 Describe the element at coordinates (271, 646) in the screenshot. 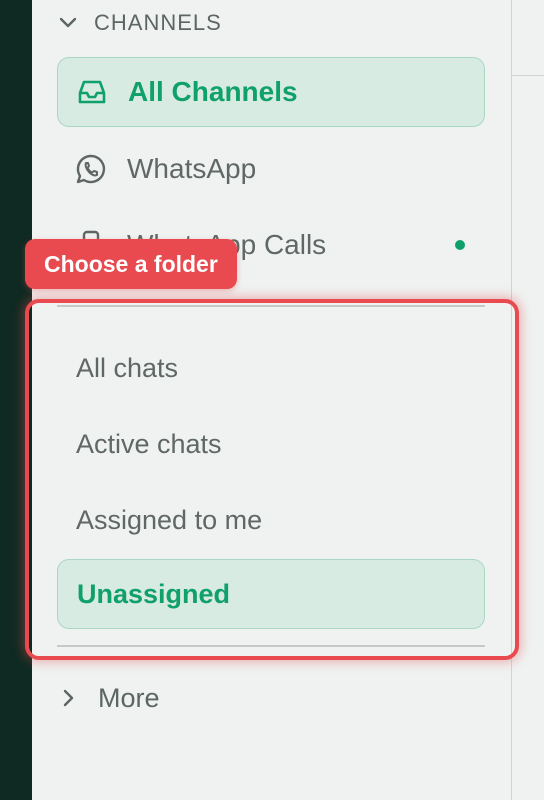

I see `folder-divider-bottom` at that location.